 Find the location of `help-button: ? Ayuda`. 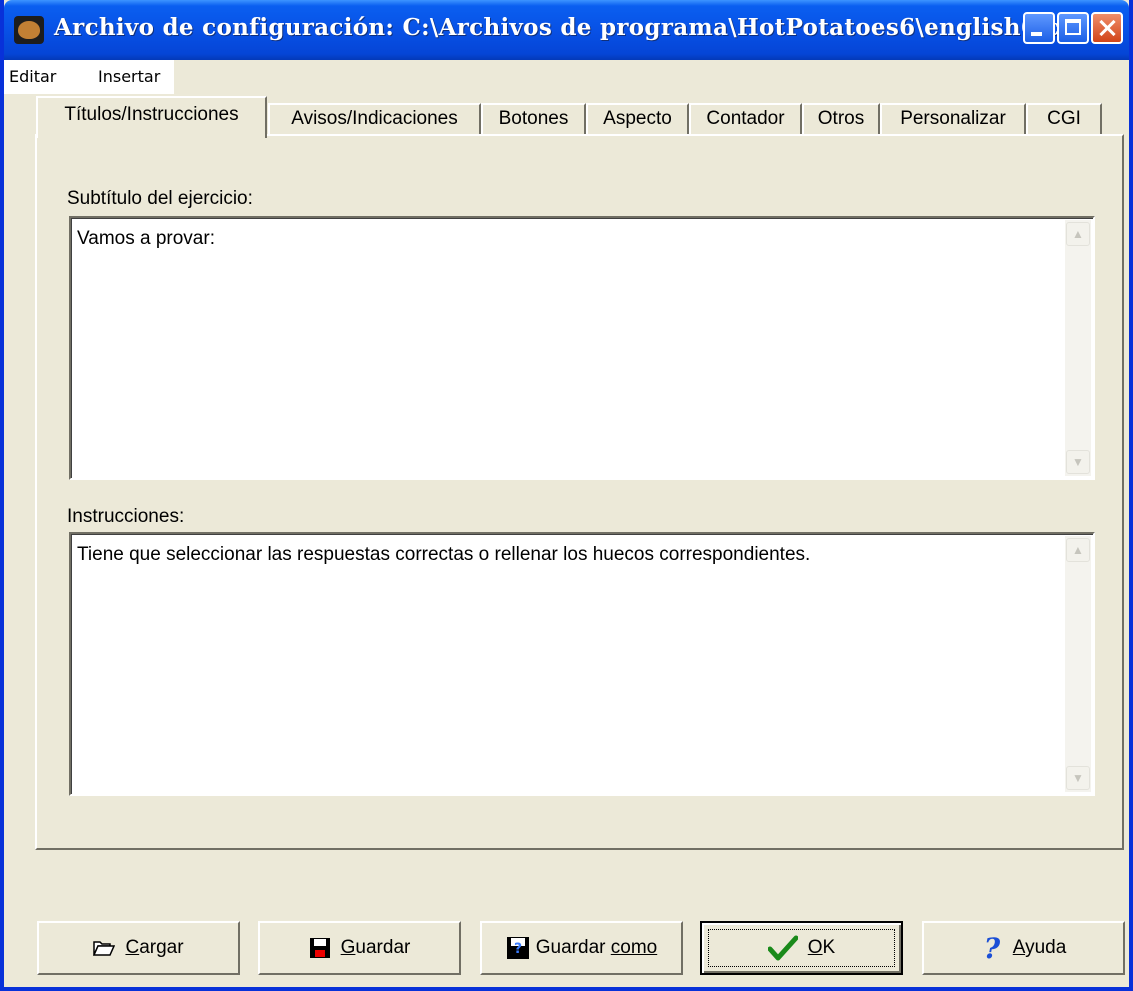

help-button: ? Ayuda is located at coordinates (1023, 948).